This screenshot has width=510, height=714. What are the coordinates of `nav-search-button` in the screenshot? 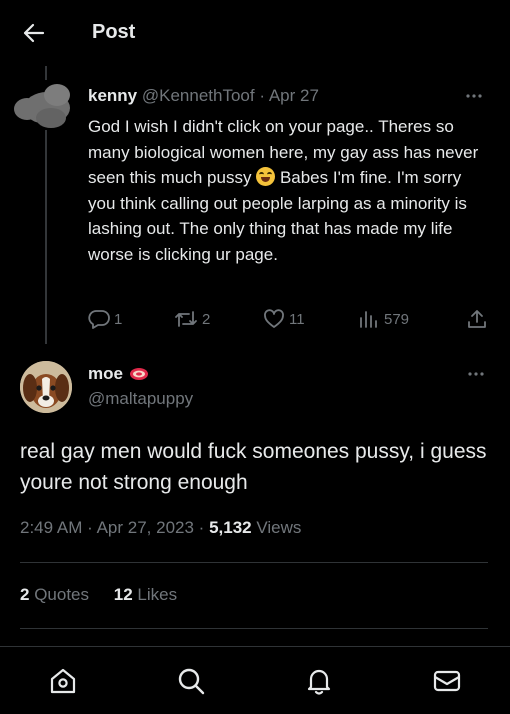 It's located at (191, 681).